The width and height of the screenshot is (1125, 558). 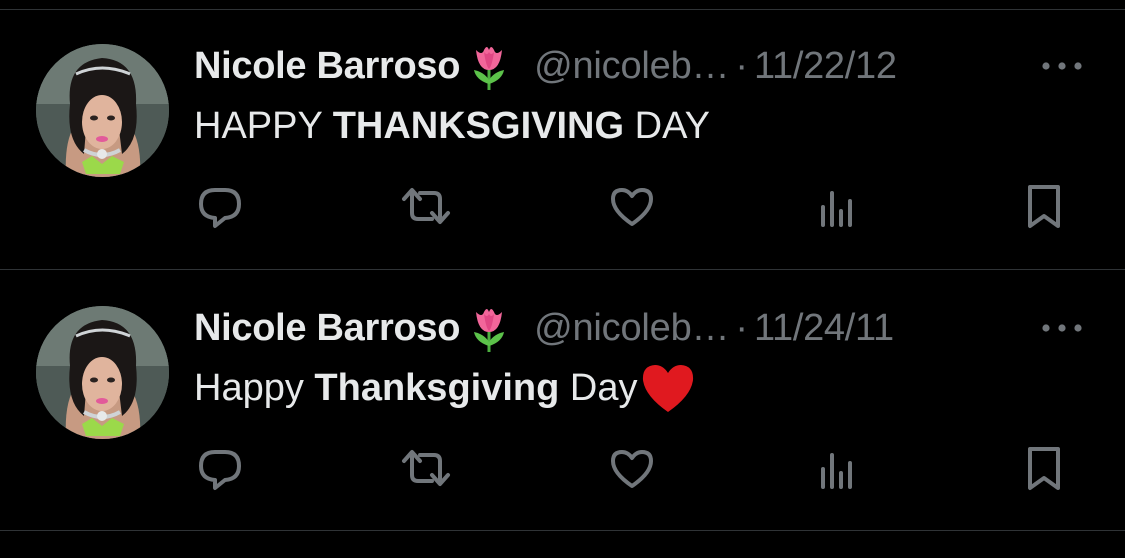 I want to click on tweet-text-bold: Thanksgiving, so click(x=437, y=388).